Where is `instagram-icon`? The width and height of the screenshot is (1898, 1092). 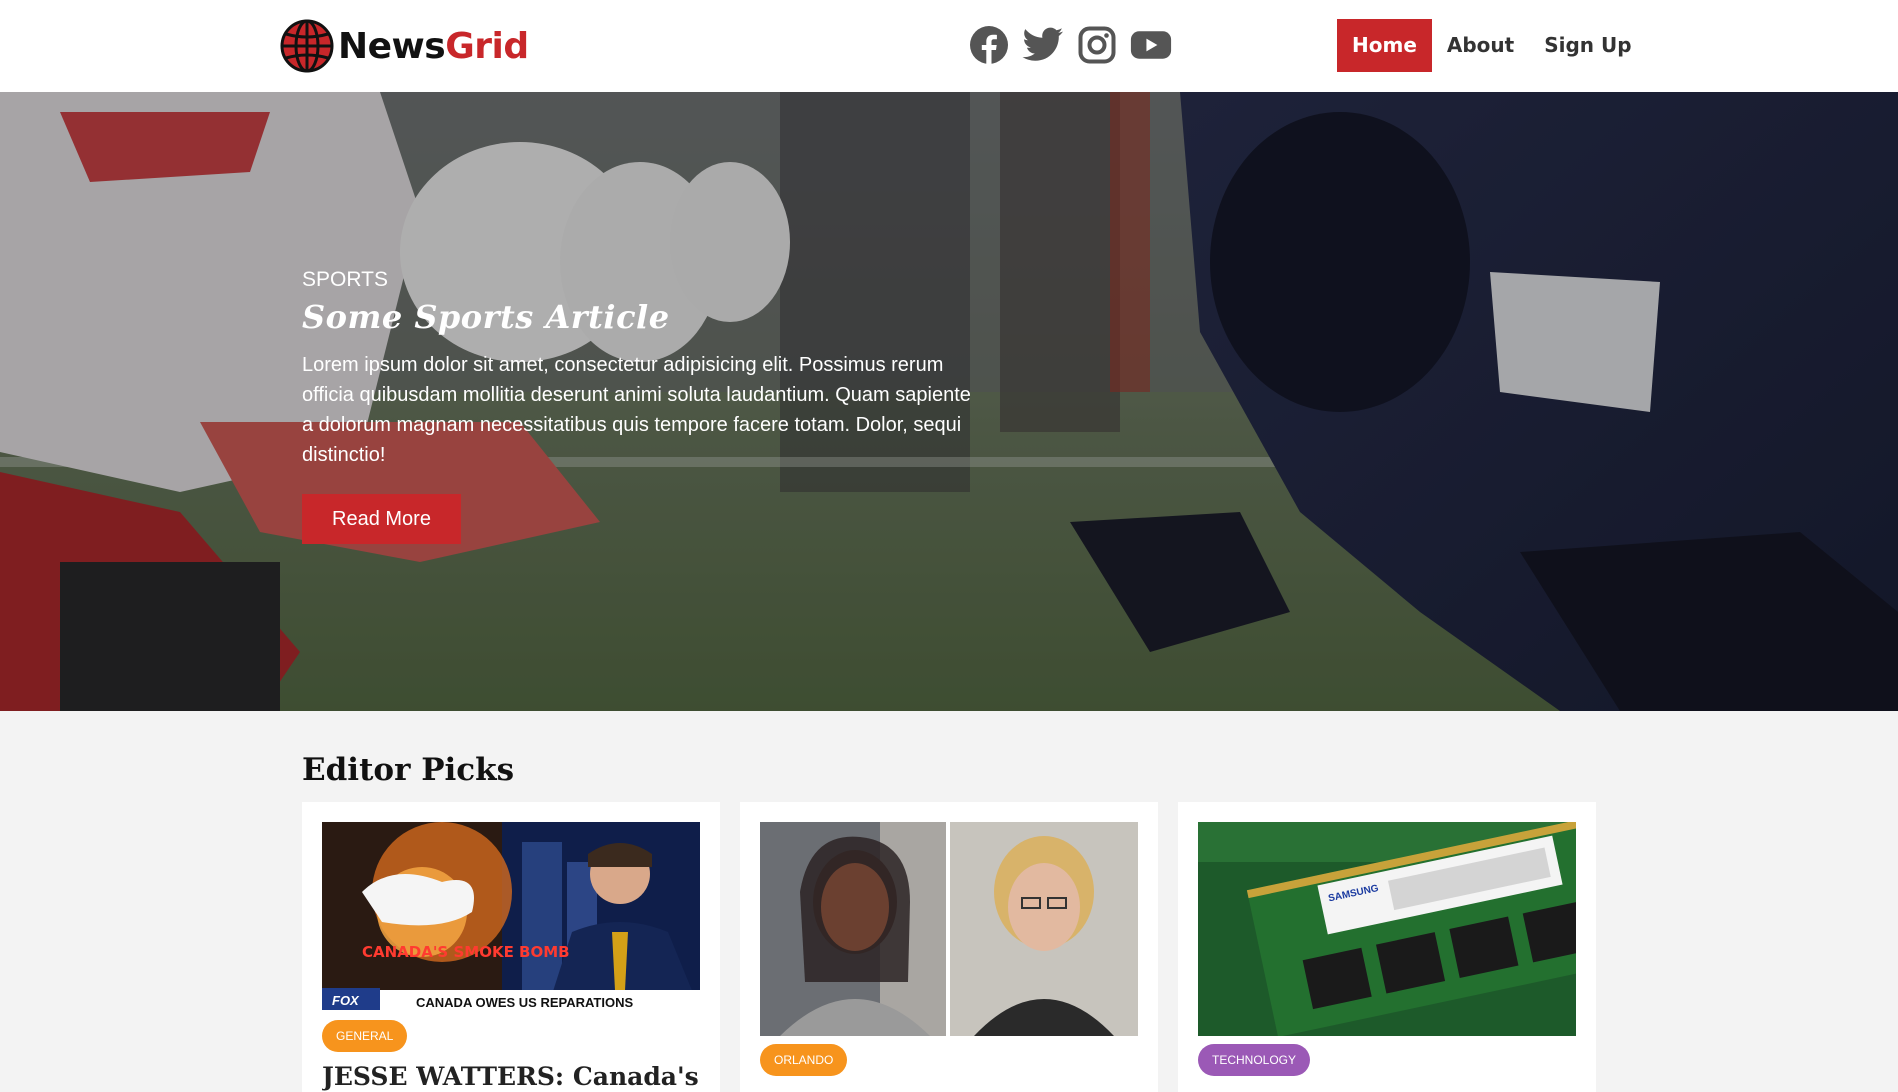
instagram-icon is located at coordinates (1097, 45).